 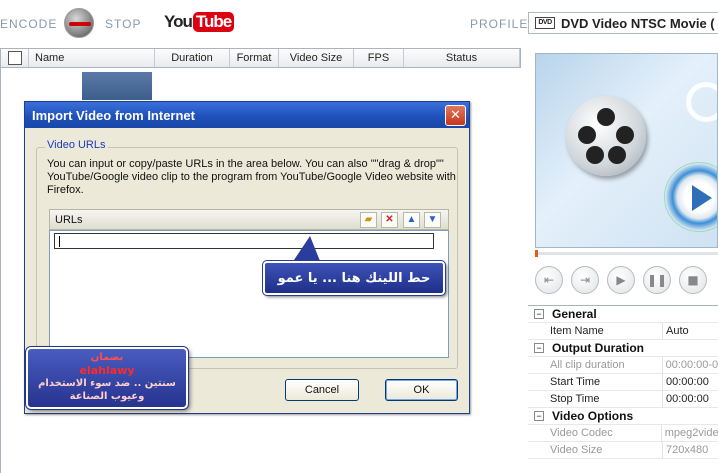 I want to click on cancel-button: Cancel, so click(x=322, y=390).